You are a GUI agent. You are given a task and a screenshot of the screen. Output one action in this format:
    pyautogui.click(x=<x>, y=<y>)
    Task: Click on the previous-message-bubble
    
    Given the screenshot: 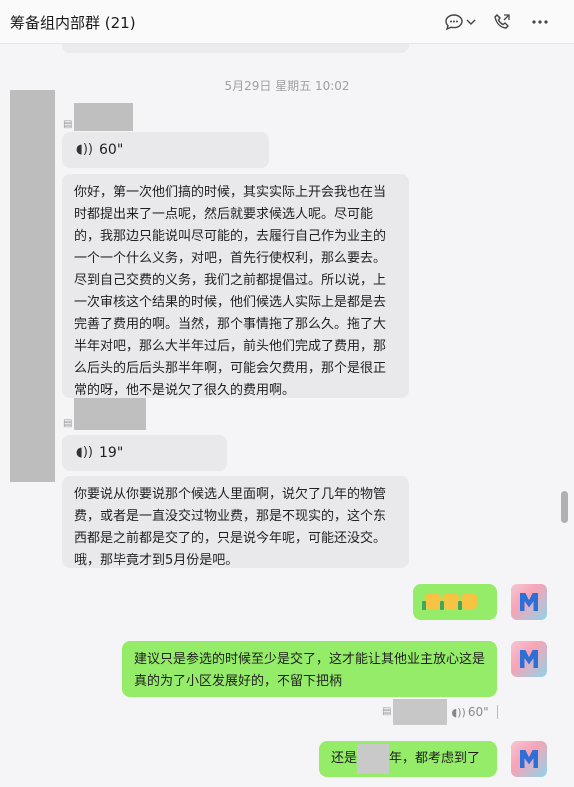 What is the action you would take?
    pyautogui.click(x=235, y=48)
    